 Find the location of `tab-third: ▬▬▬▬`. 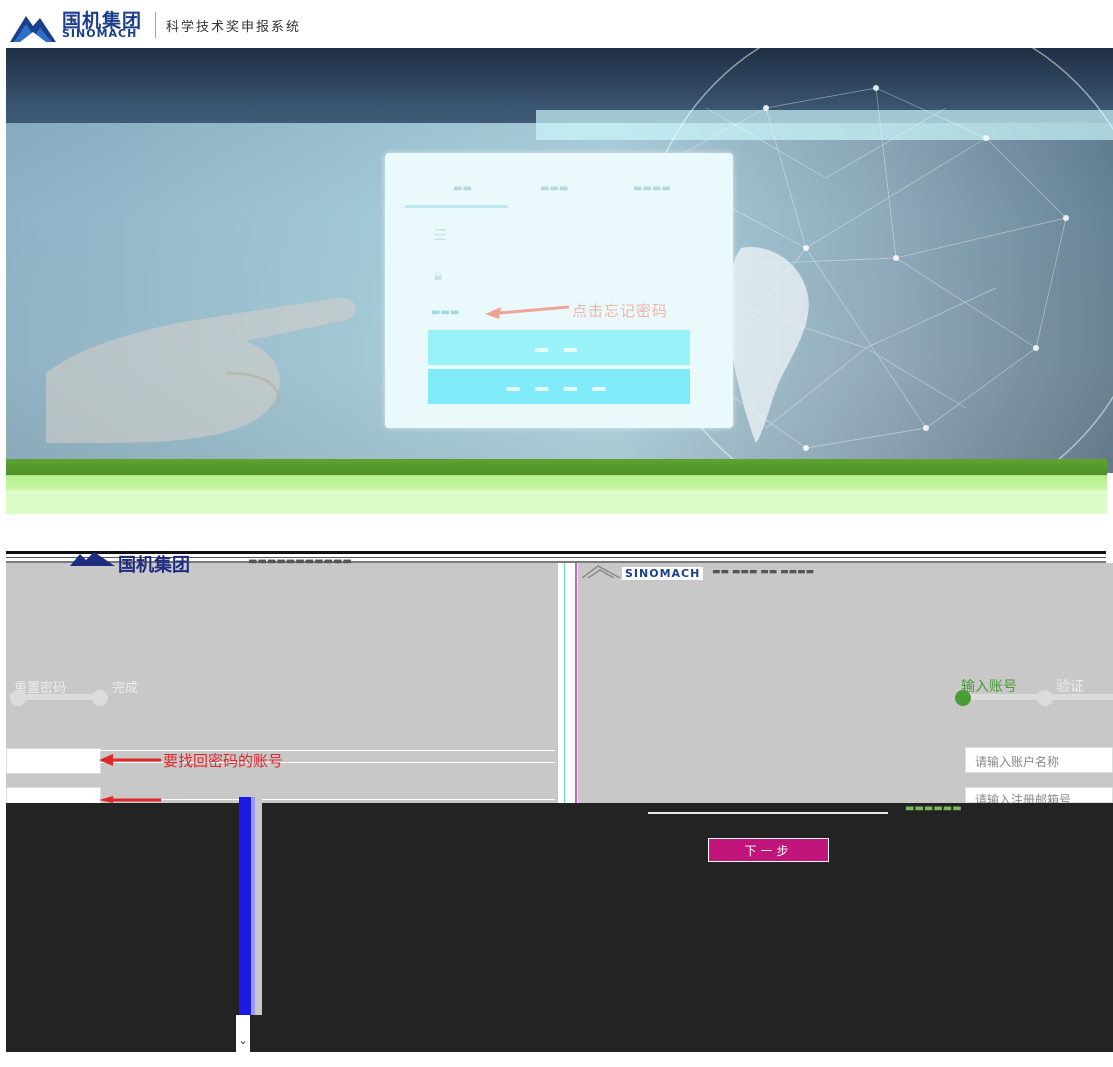

tab-third: ▬▬▬▬ is located at coordinates (652, 188).